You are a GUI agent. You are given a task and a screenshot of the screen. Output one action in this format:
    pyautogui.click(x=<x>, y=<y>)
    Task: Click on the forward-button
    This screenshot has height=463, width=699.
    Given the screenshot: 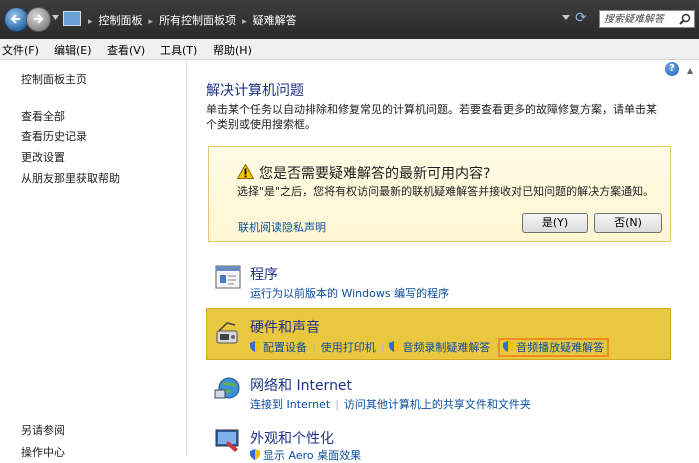 What is the action you would take?
    pyautogui.click(x=38, y=19)
    